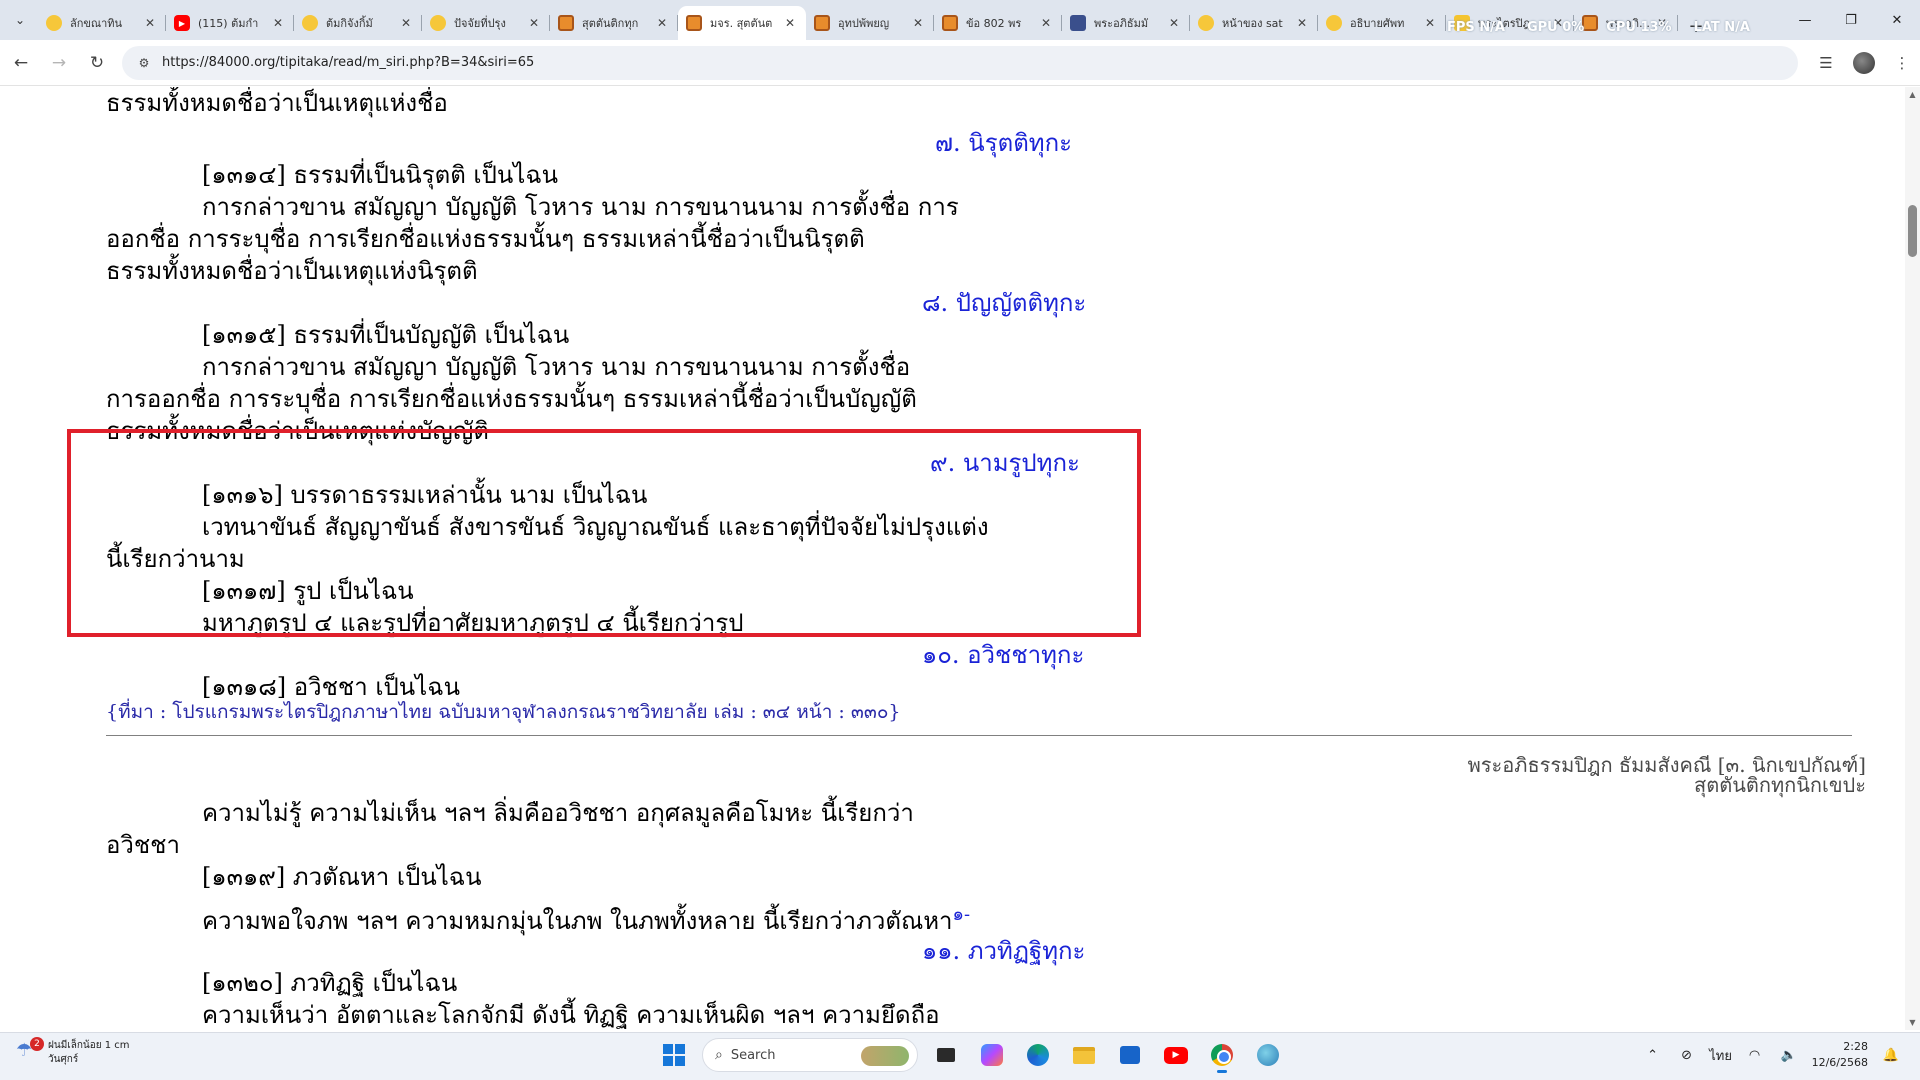 The width and height of the screenshot is (1920, 1080). Describe the element at coordinates (96, 23) in the screenshot. I see `tab-title: ลักขณาทิน` at that location.